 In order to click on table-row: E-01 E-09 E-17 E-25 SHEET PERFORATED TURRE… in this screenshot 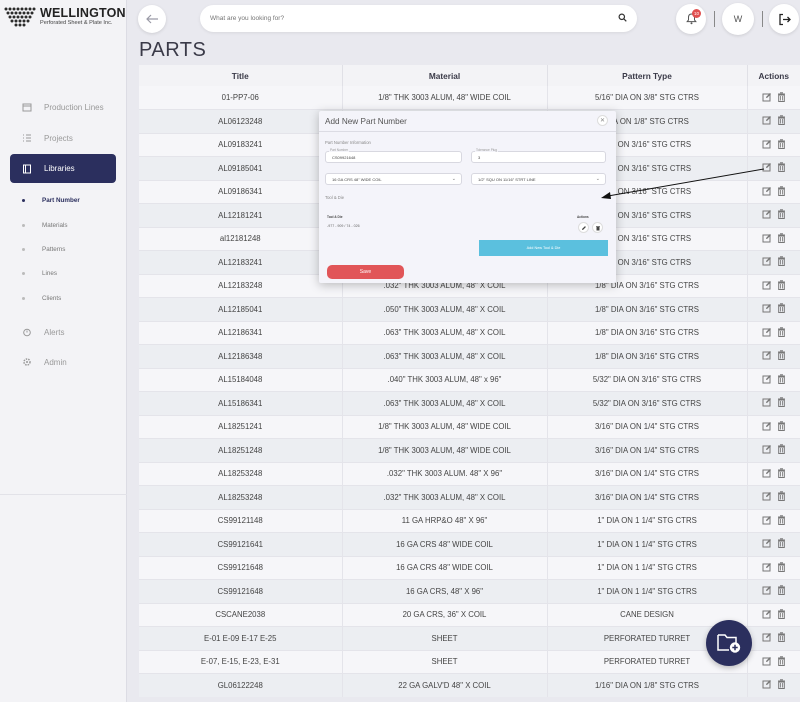, I will do `click(469, 638)`.